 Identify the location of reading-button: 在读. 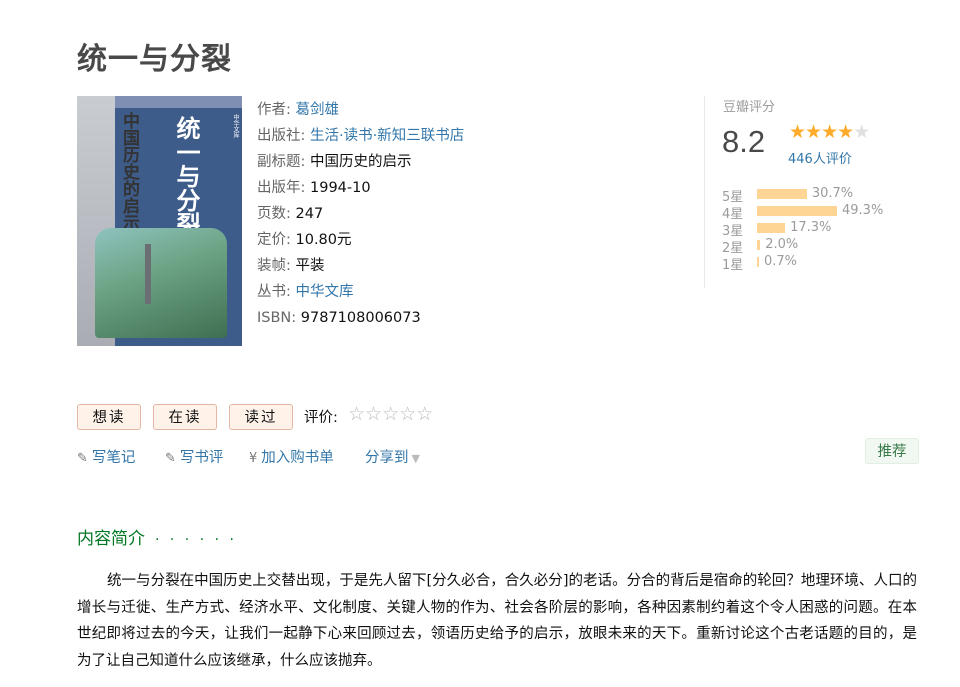
(185, 417).